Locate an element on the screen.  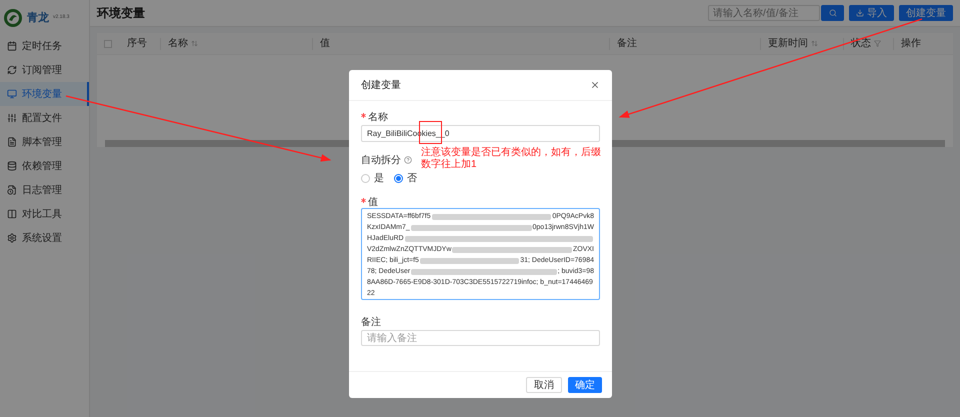
sidebar-item: 定时任务 is located at coordinates (44, 46).